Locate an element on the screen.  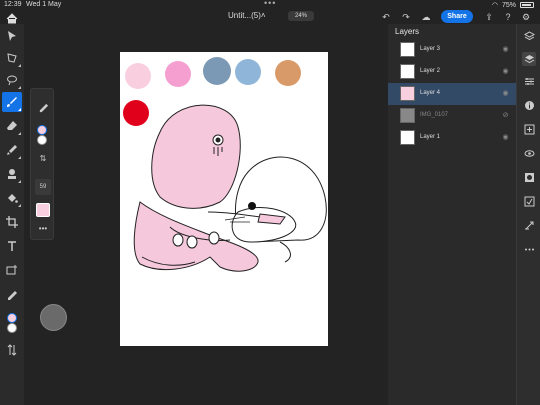
touch-modifier-button is located at coordinates (53, 317).